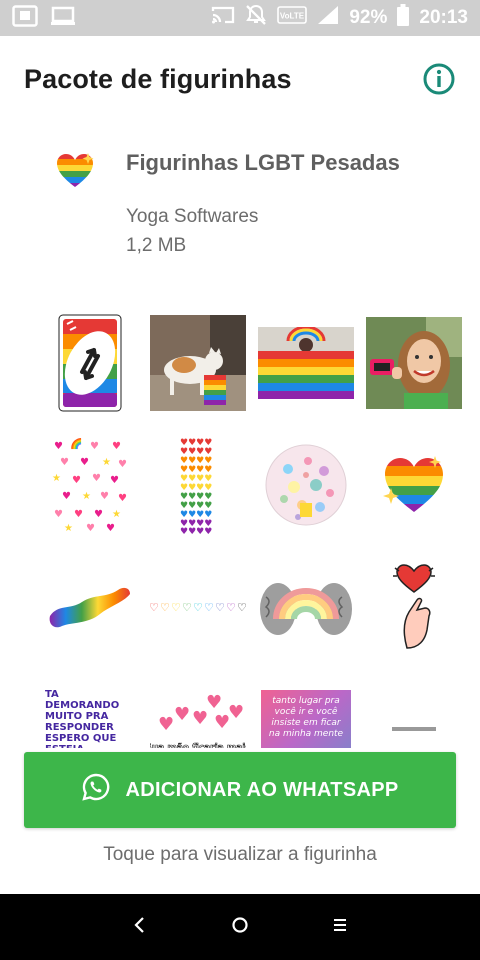  Describe the element at coordinates (340, 927) in the screenshot. I see `menu-icon` at that location.